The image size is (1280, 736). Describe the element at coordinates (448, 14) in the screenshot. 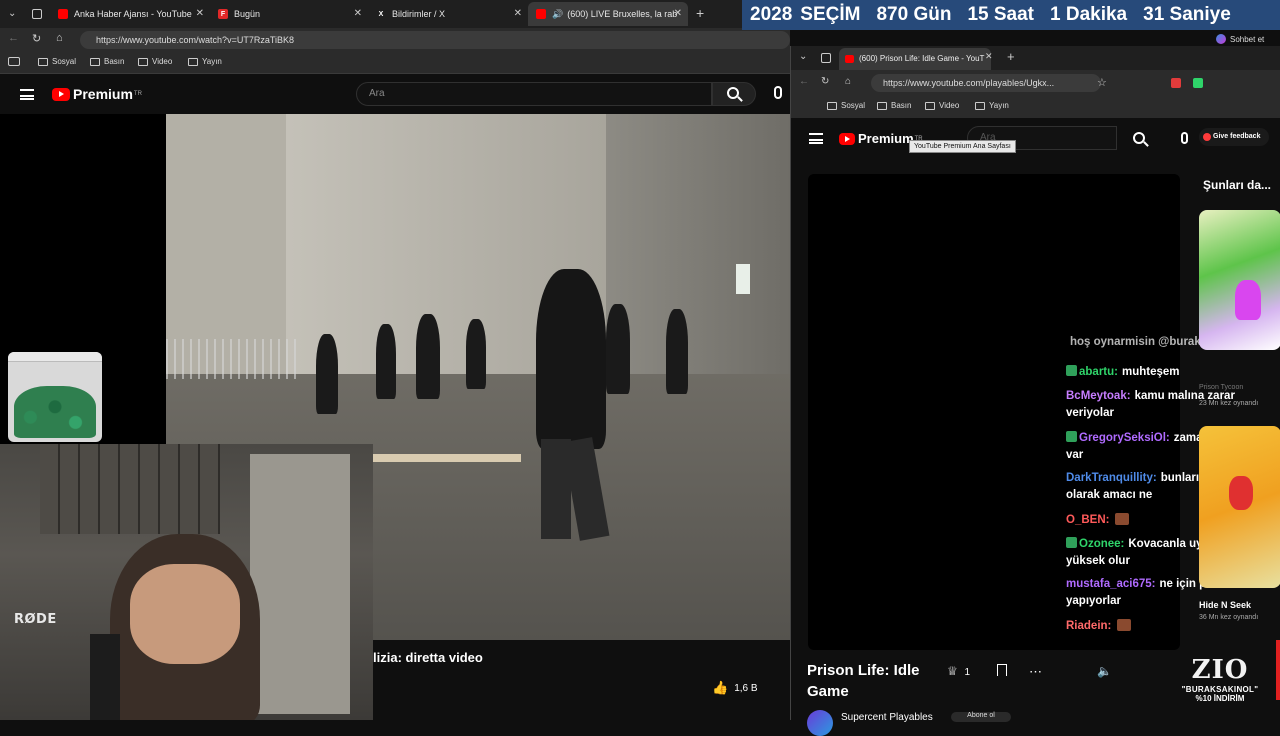

I see `tab-x: X Bildirimler / X ✕` at that location.